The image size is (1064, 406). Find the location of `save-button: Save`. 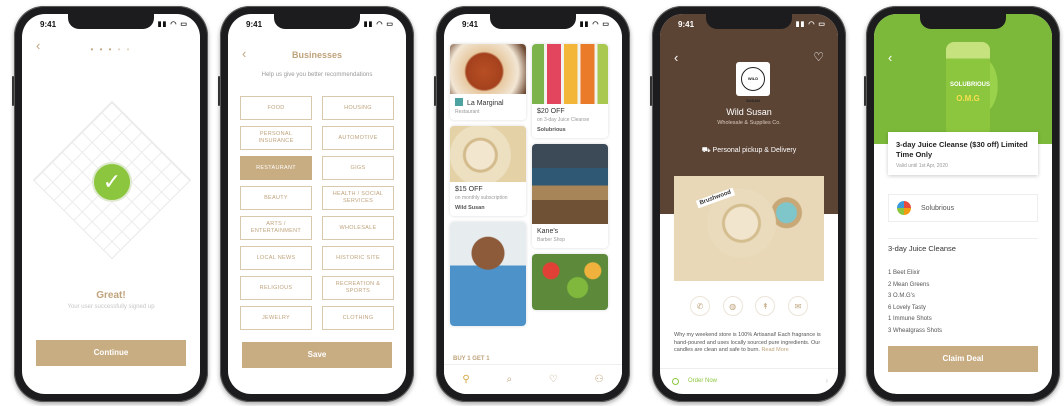

save-button: Save is located at coordinates (317, 355).